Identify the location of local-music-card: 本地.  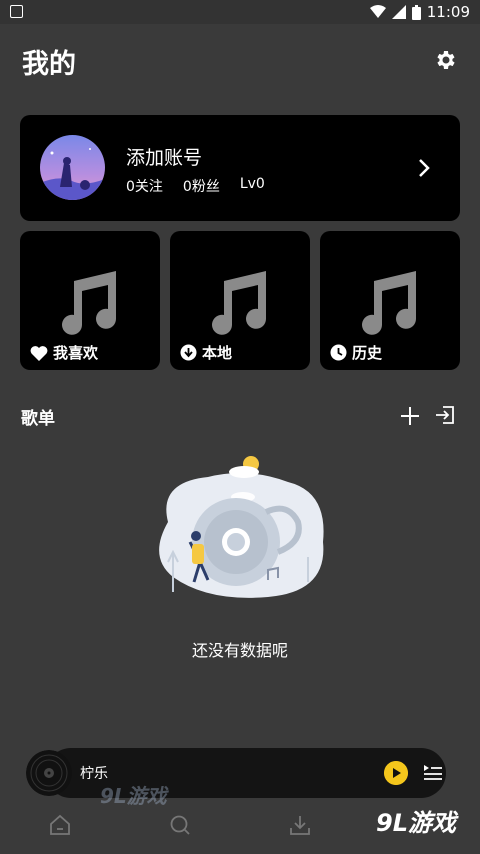
(240, 300).